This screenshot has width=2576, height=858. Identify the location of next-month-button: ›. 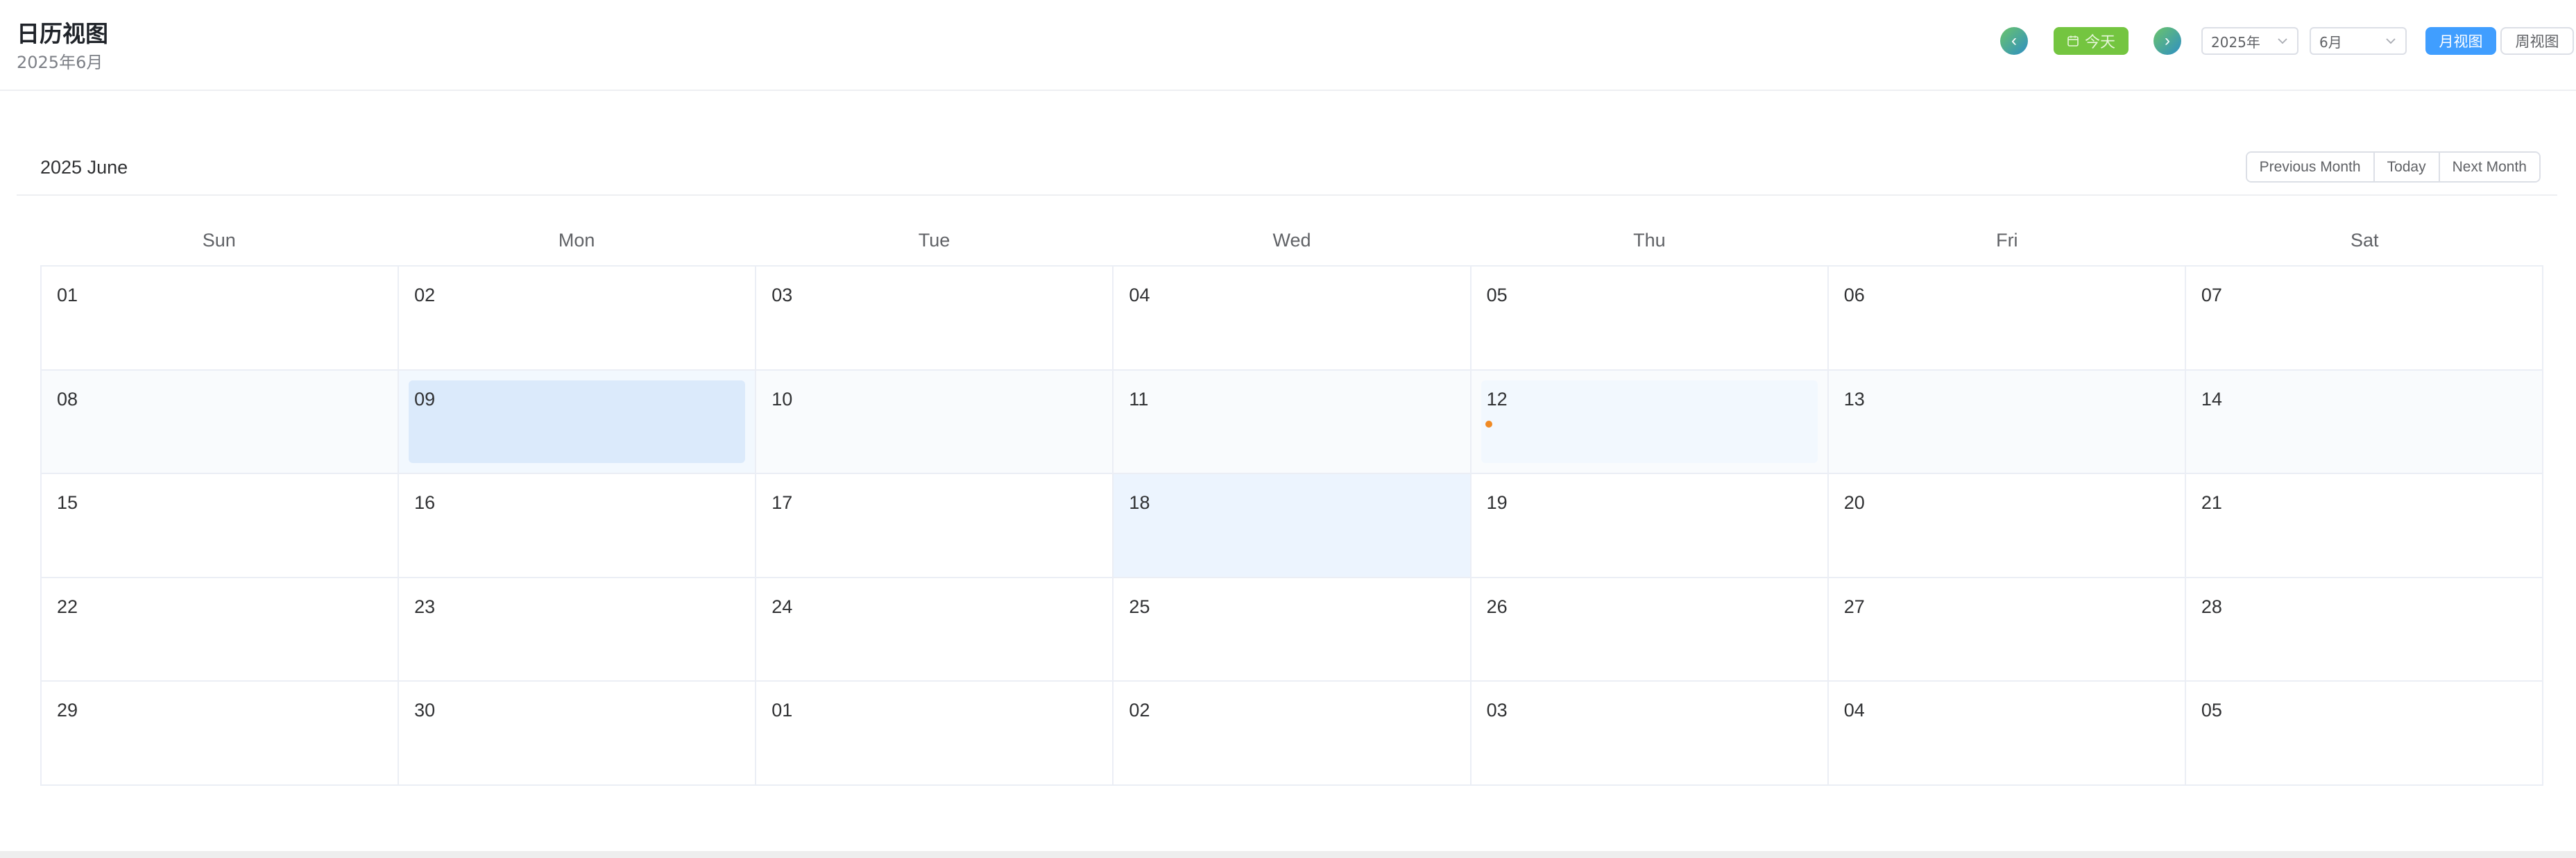
(2167, 41).